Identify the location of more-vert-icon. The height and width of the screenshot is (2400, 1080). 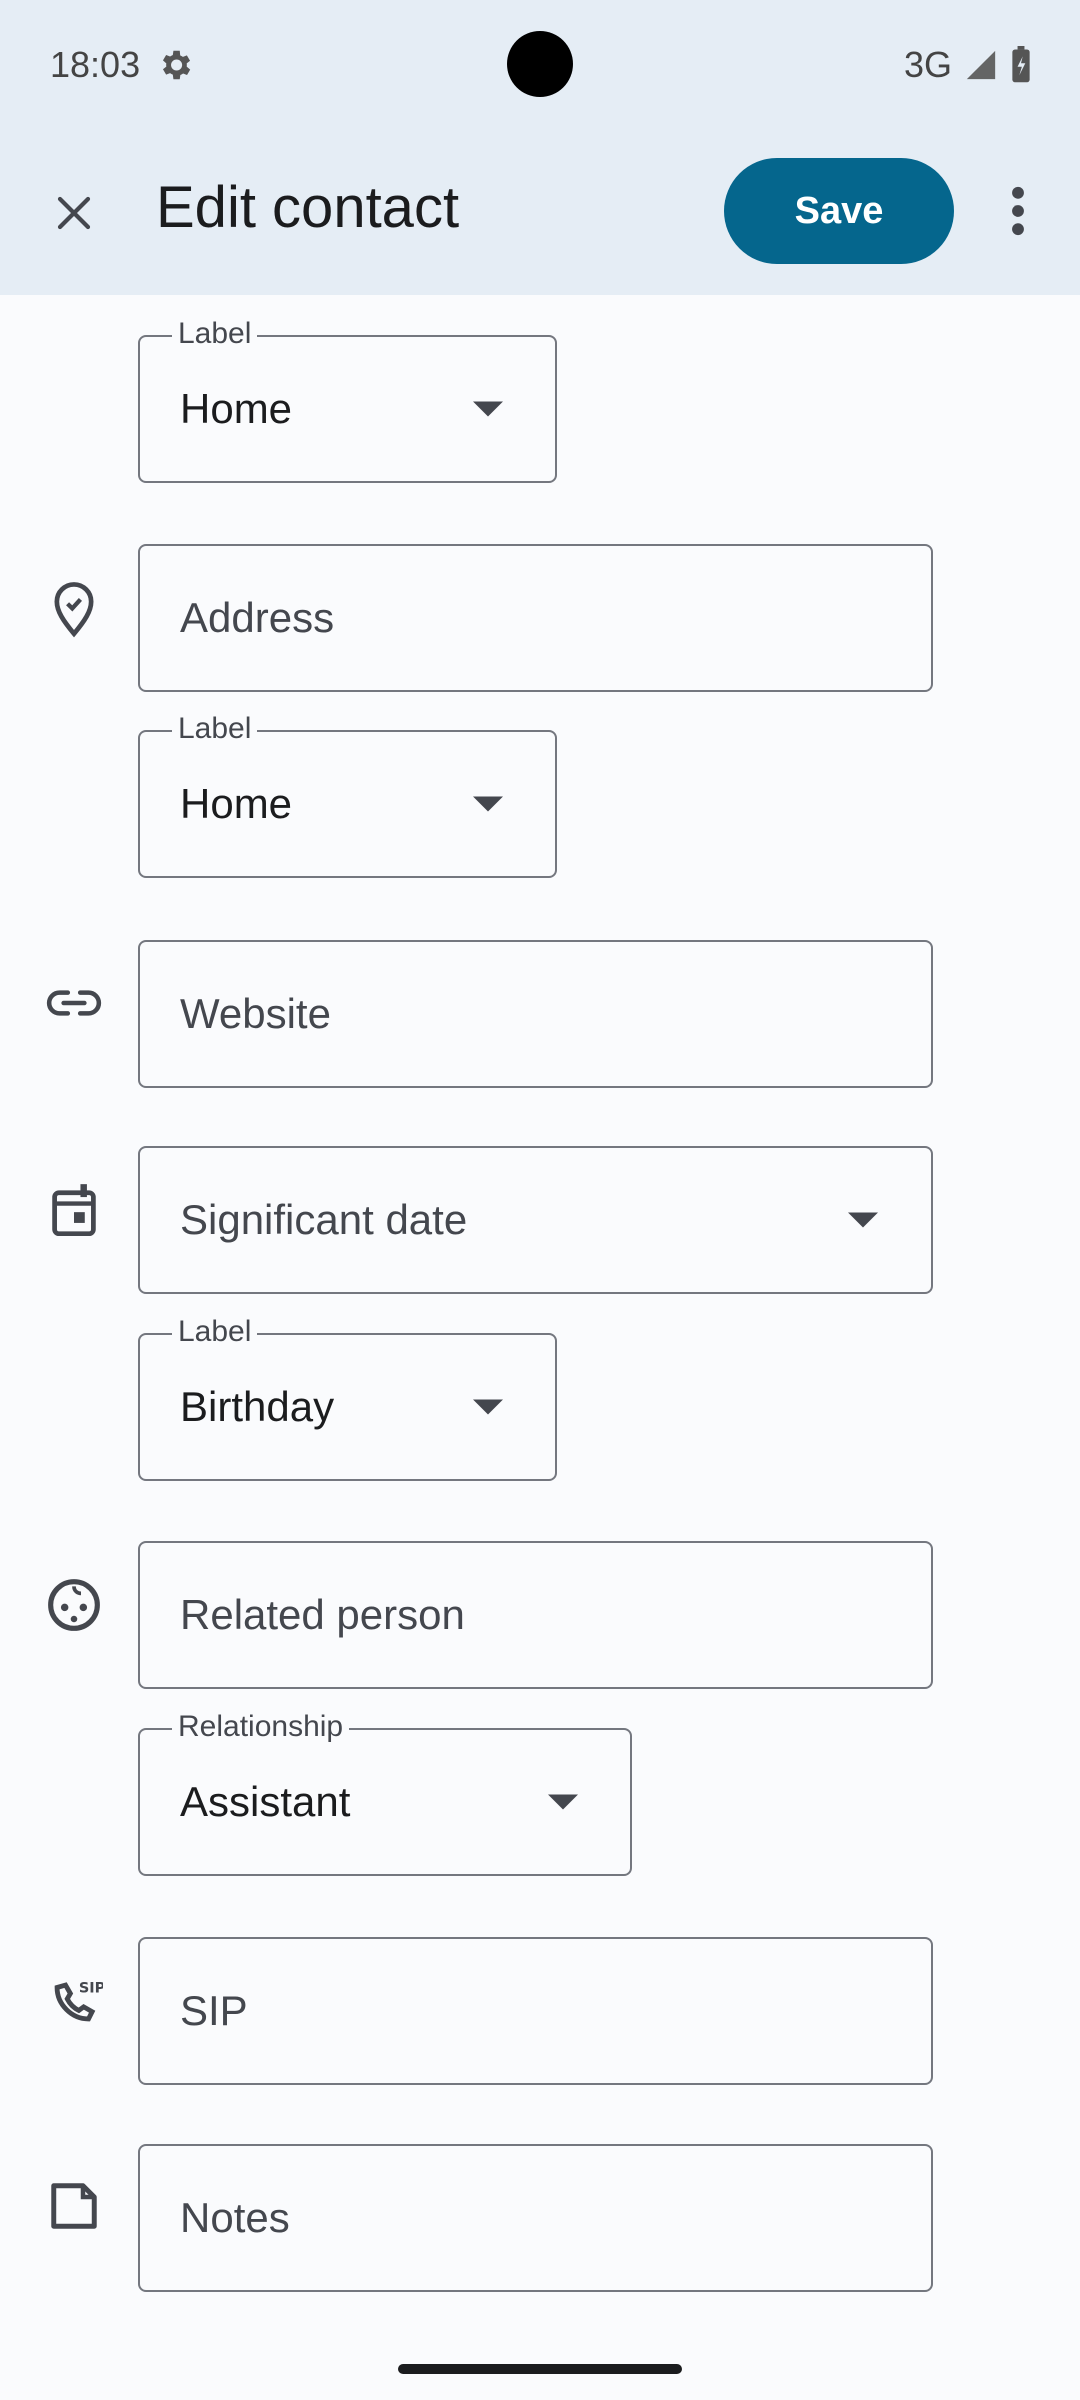
(1018, 211).